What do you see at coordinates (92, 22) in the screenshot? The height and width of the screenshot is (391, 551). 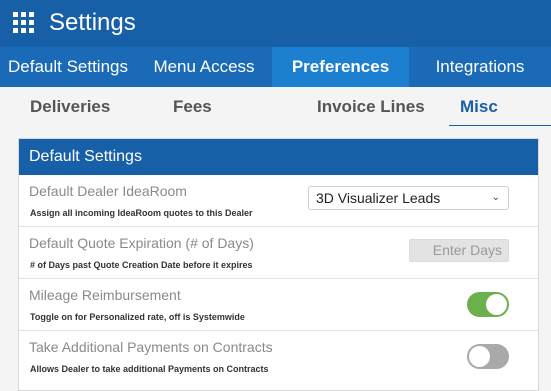 I see `page-title: Settings` at bounding box center [92, 22].